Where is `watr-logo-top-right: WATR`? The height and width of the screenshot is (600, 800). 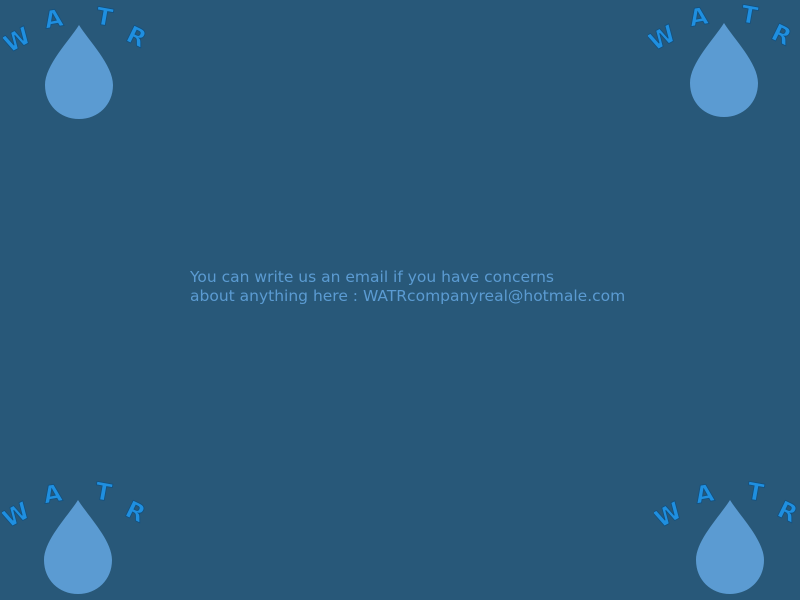 watr-logo-top-right: WATR is located at coordinates (723, 63).